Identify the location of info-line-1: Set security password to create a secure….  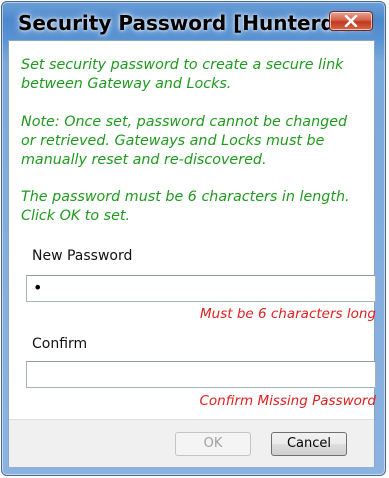
(182, 65).